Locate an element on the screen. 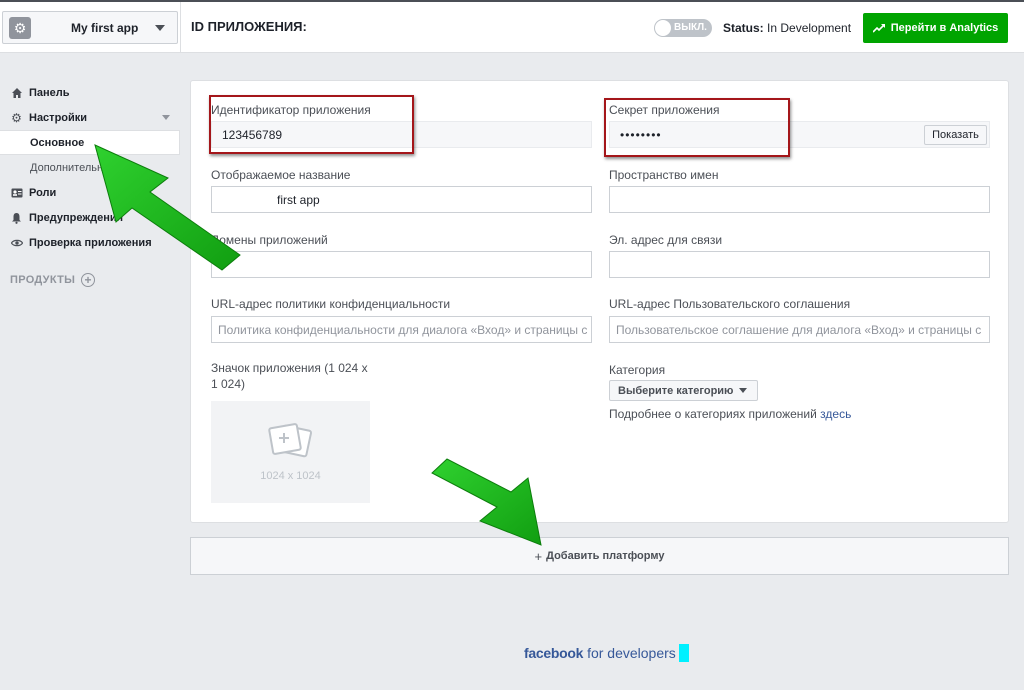  add-product-icon: + is located at coordinates (88, 280).